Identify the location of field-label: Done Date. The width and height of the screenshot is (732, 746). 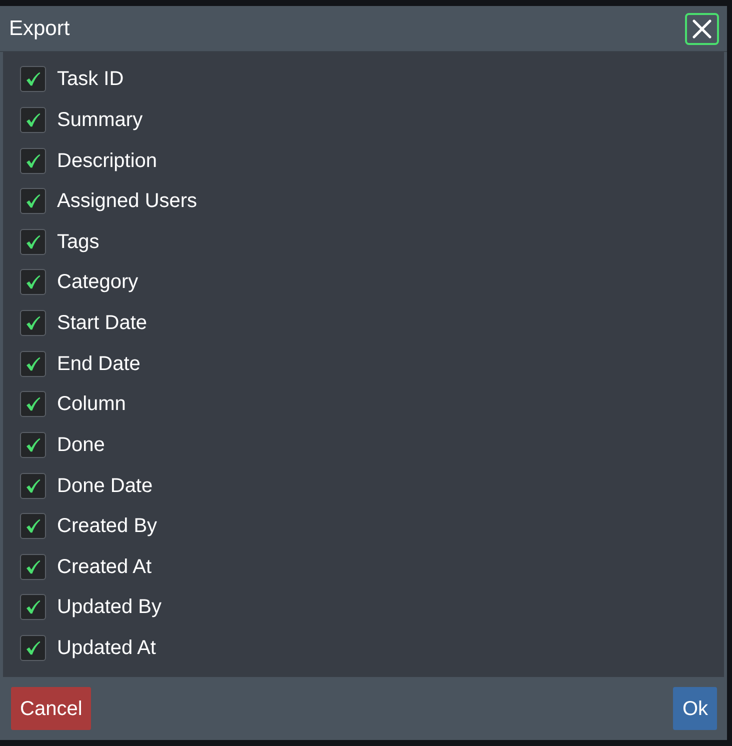
(105, 486).